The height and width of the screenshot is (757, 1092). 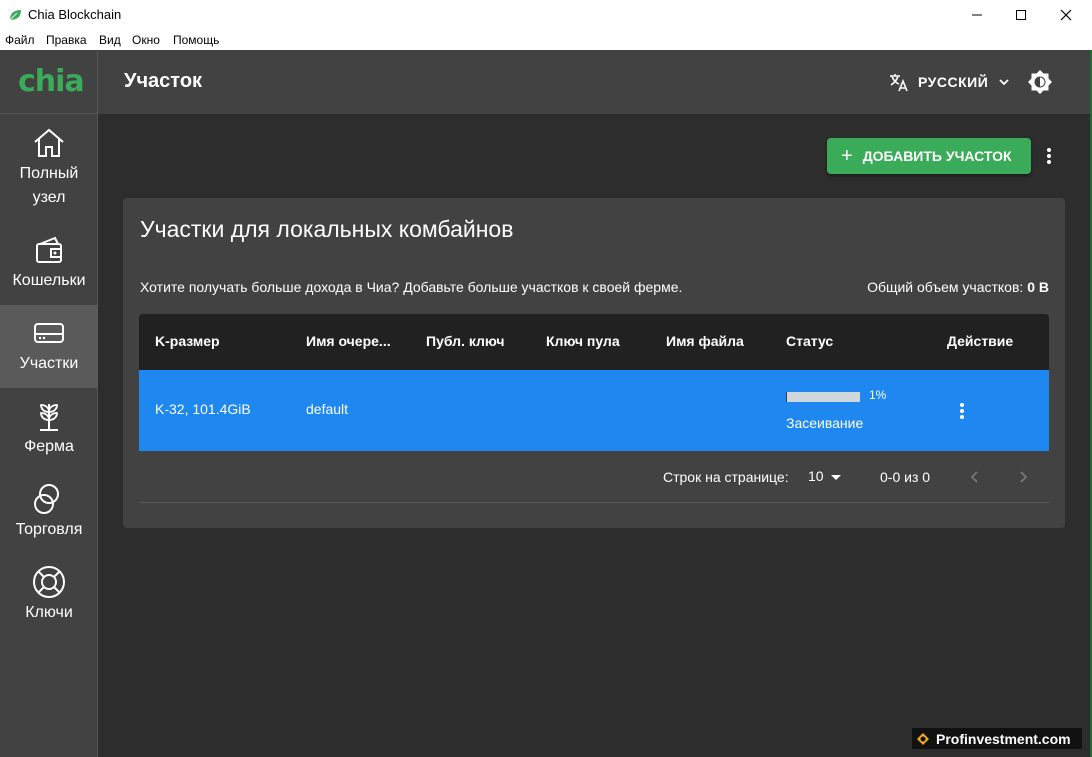 What do you see at coordinates (899, 83) in the screenshot?
I see `translate-icon` at bounding box center [899, 83].